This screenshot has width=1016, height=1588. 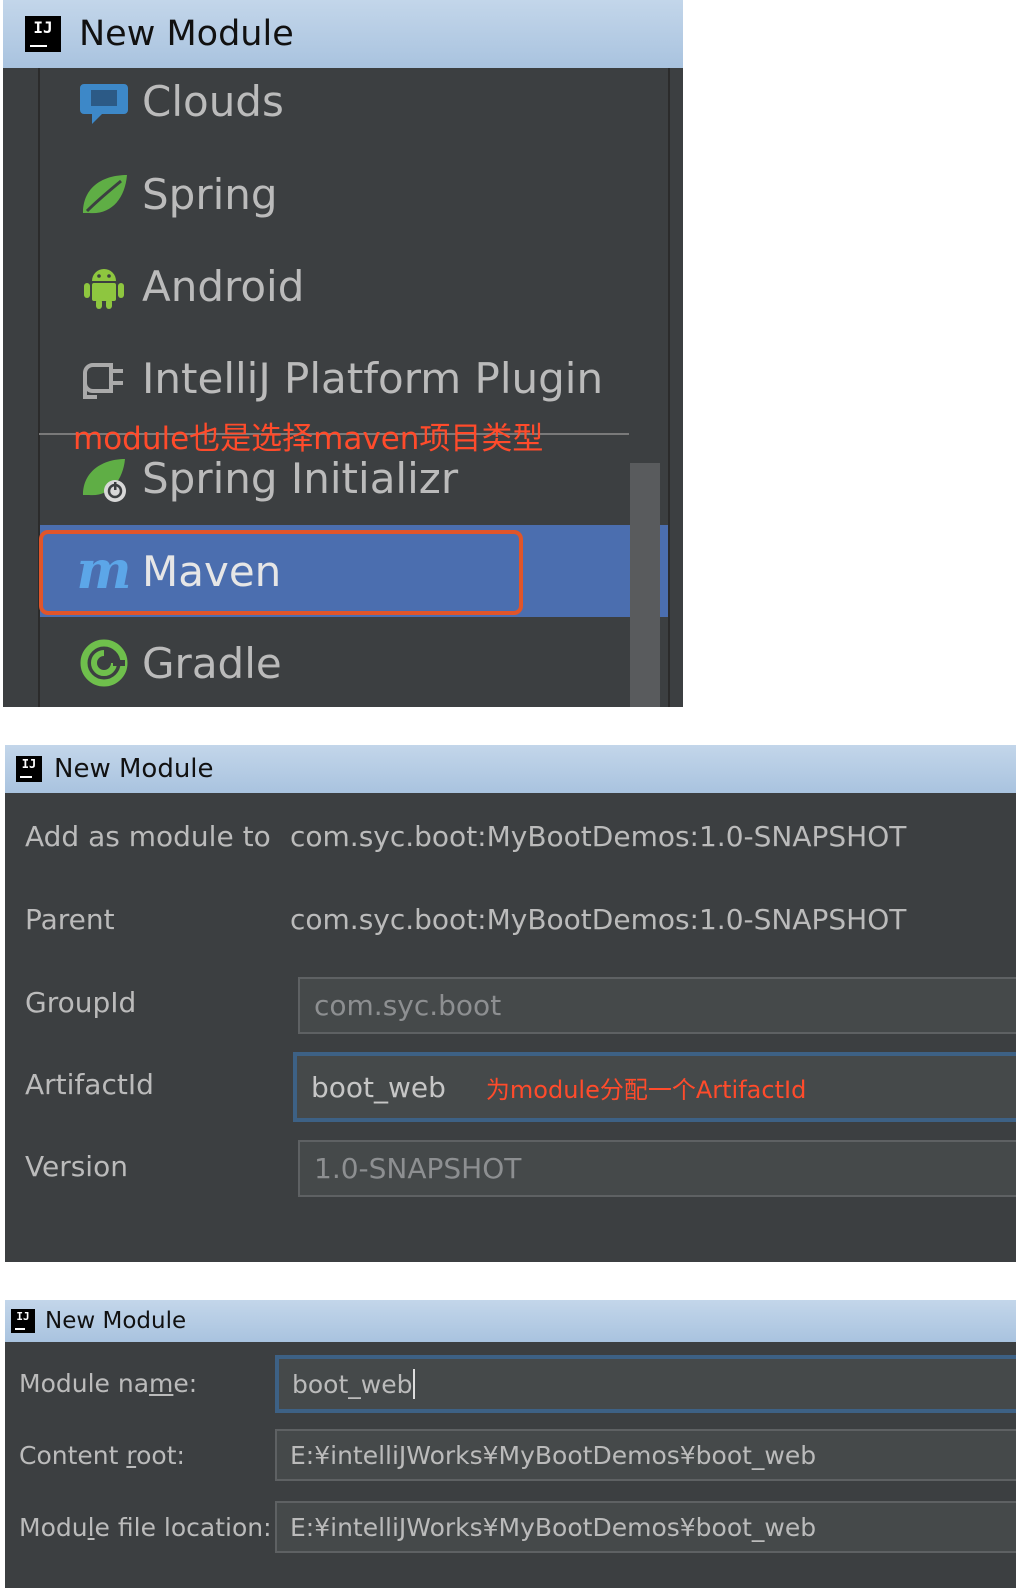 What do you see at coordinates (70, 919) in the screenshot?
I see `parent-label: Parent` at bounding box center [70, 919].